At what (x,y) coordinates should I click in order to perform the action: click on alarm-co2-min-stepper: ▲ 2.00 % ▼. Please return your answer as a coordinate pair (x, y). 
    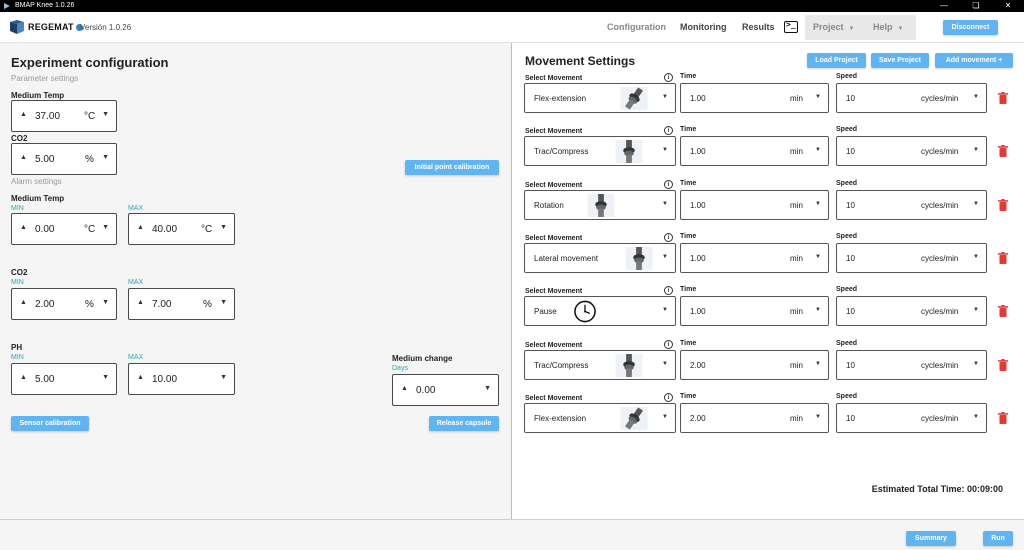
    Looking at the image, I should click on (64, 304).